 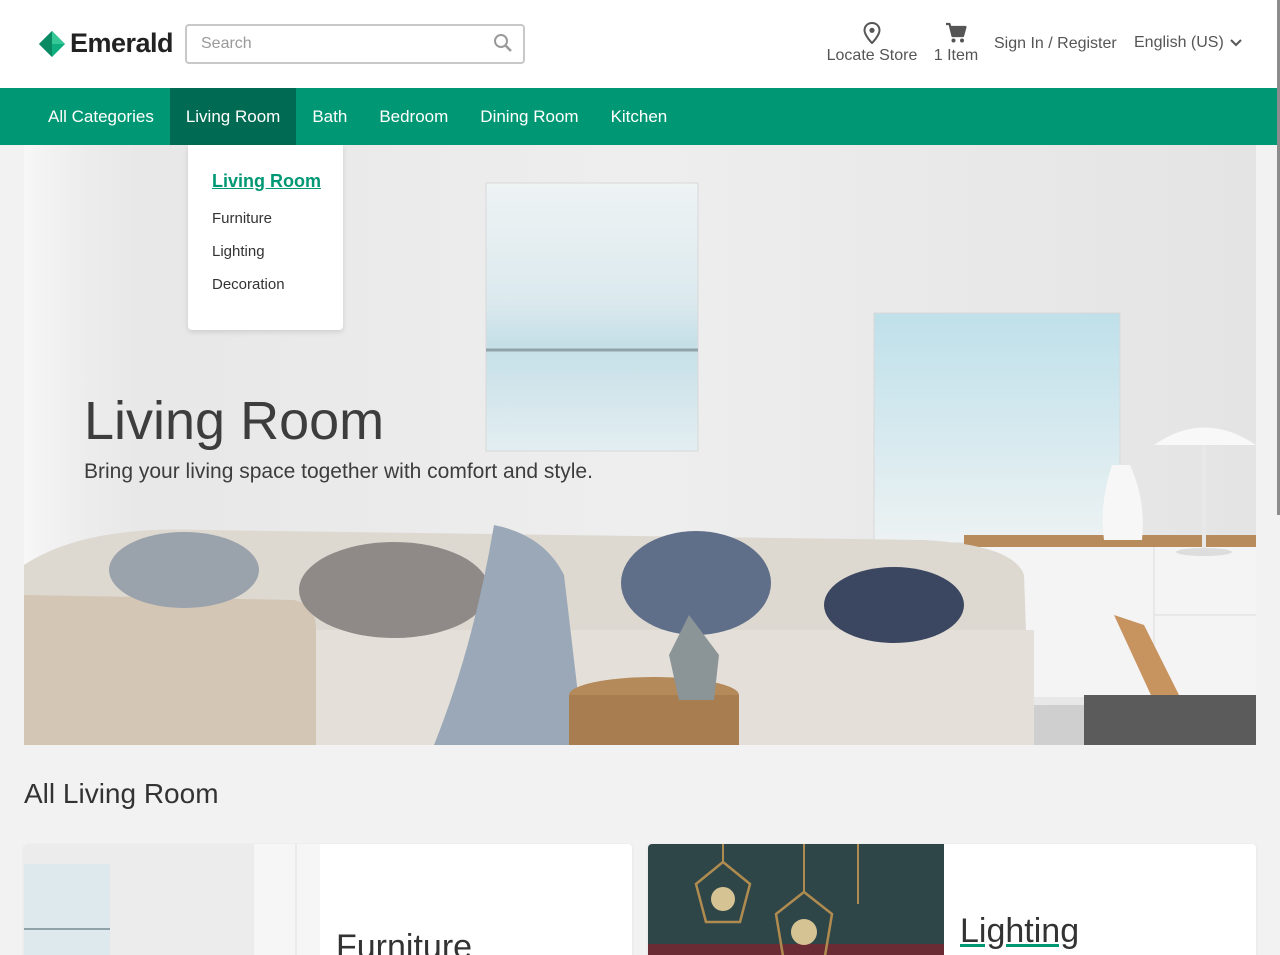 I want to click on shopping-cart-icon, so click(x=956, y=33).